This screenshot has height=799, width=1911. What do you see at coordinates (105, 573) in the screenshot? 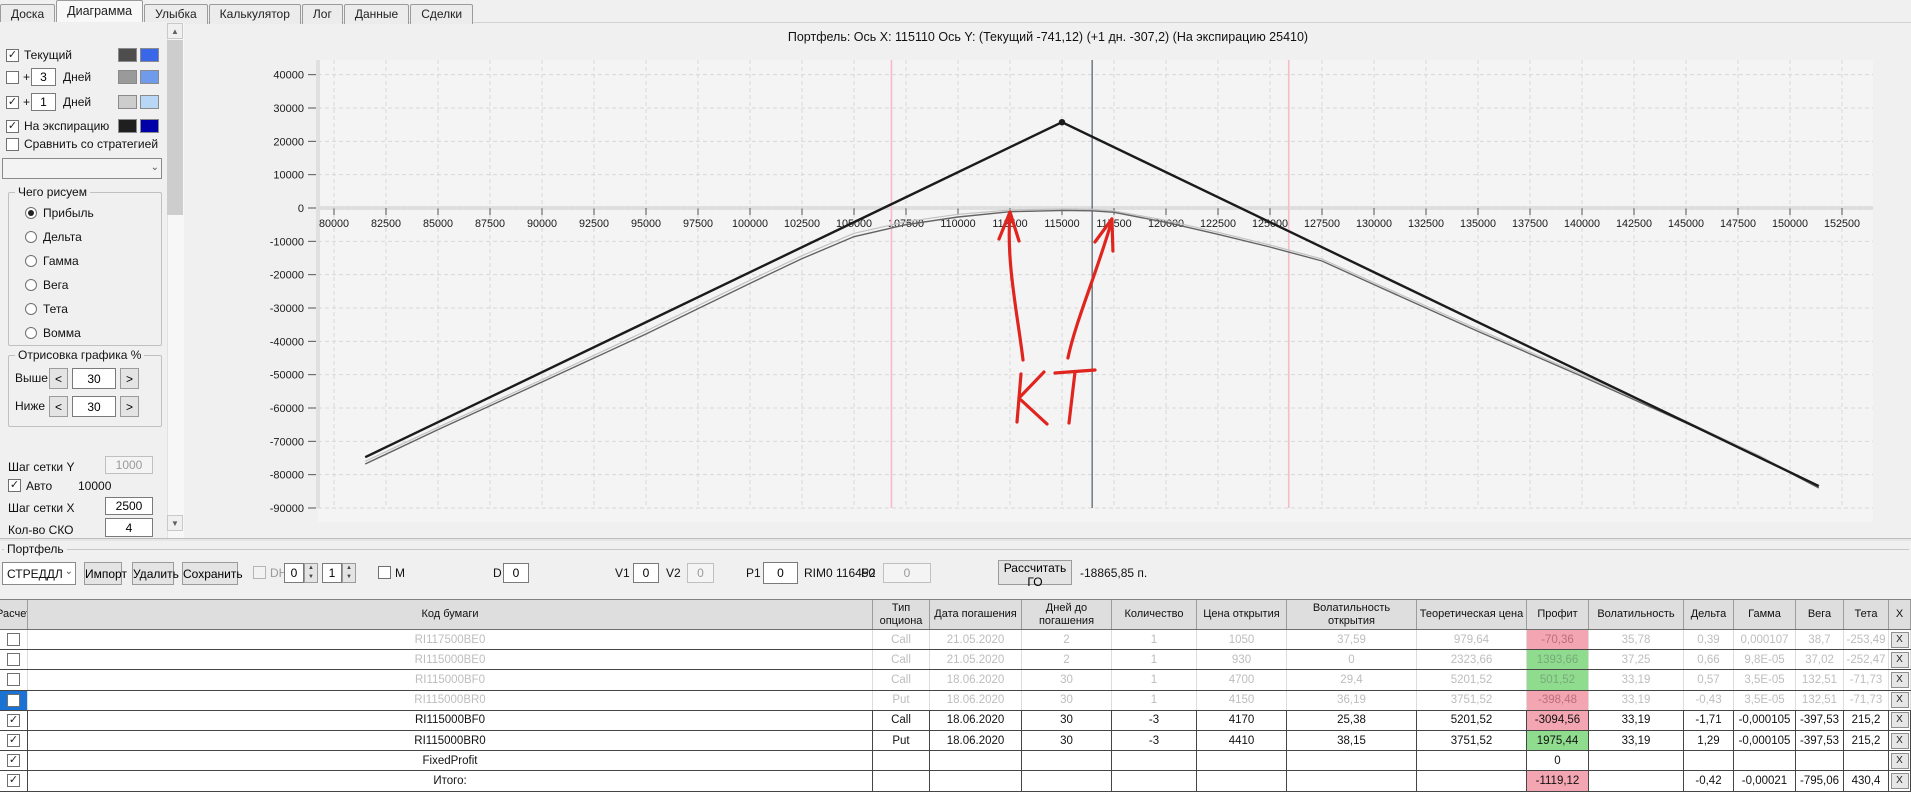
I see `import-button: Импорт` at bounding box center [105, 573].